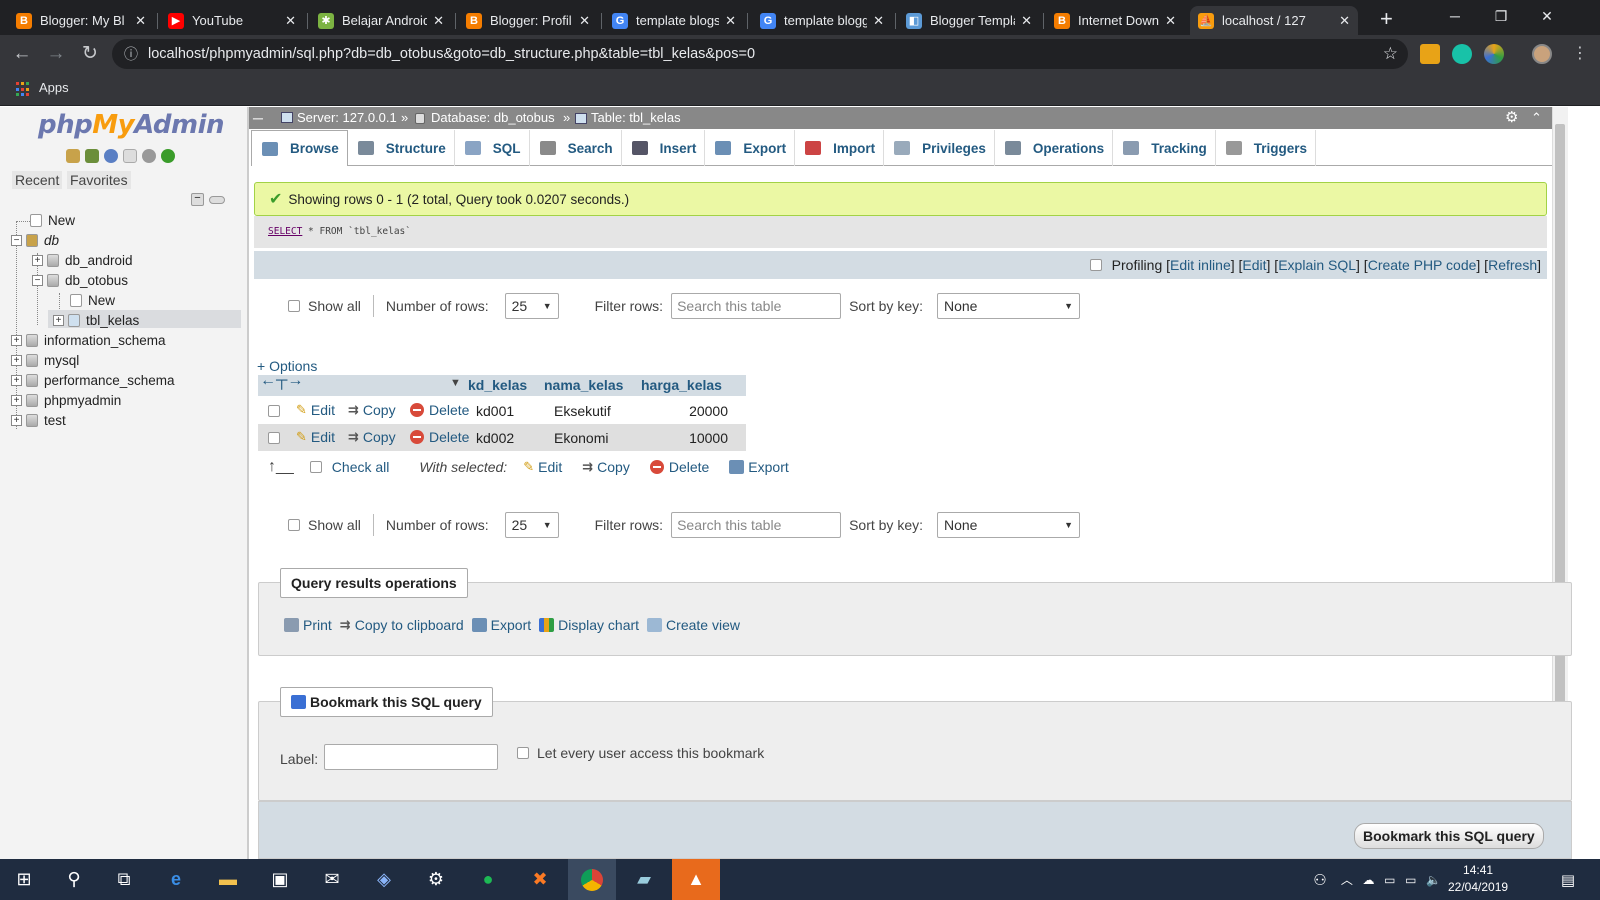 The image size is (1600, 900). What do you see at coordinates (285, 231) in the screenshot?
I see `sql-keyword: SELECT` at bounding box center [285, 231].